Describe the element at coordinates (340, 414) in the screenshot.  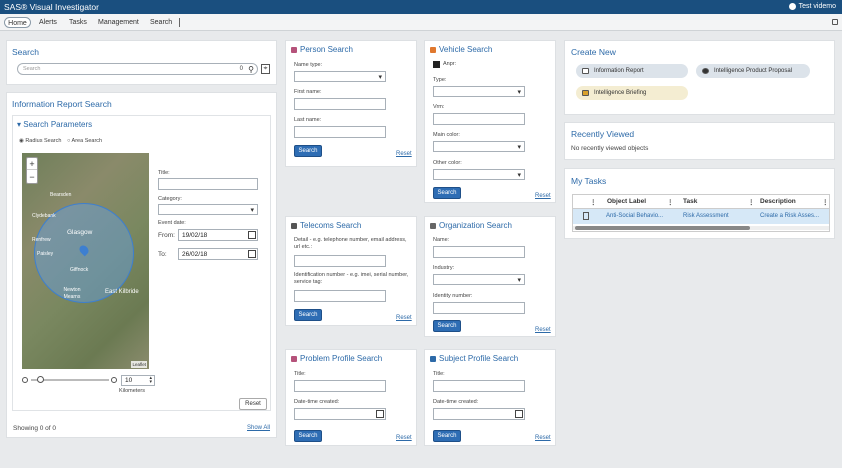
I see `pp-date-input` at that location.